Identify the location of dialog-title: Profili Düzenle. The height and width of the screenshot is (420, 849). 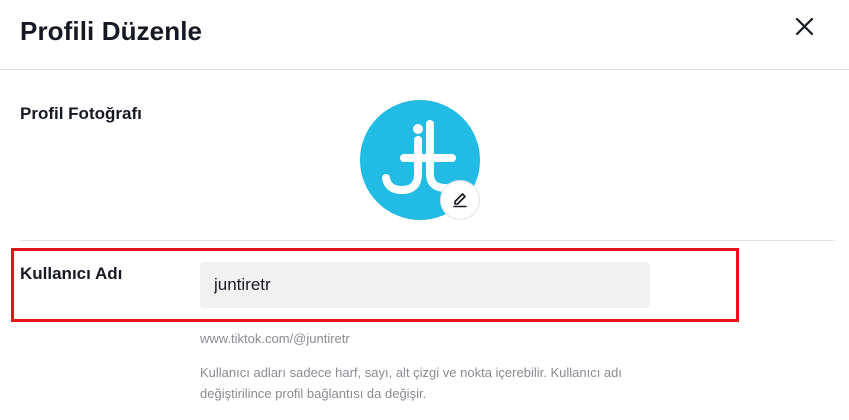
(111, 31).